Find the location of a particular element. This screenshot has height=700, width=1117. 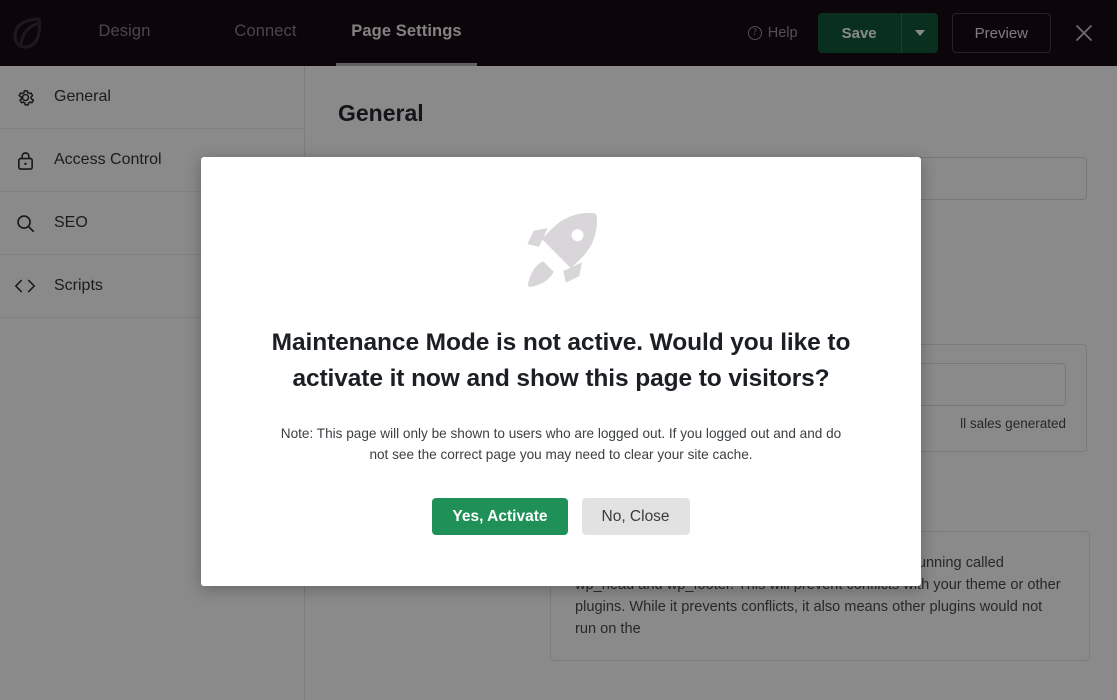

yes-activate-button: Yes, Activate is located at coordinates (500, 516).